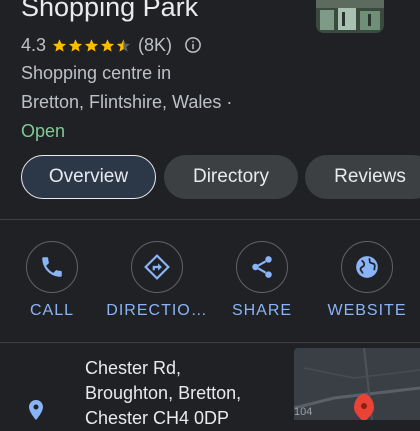  I want to click on call-label: CALL, so click(52, 310).